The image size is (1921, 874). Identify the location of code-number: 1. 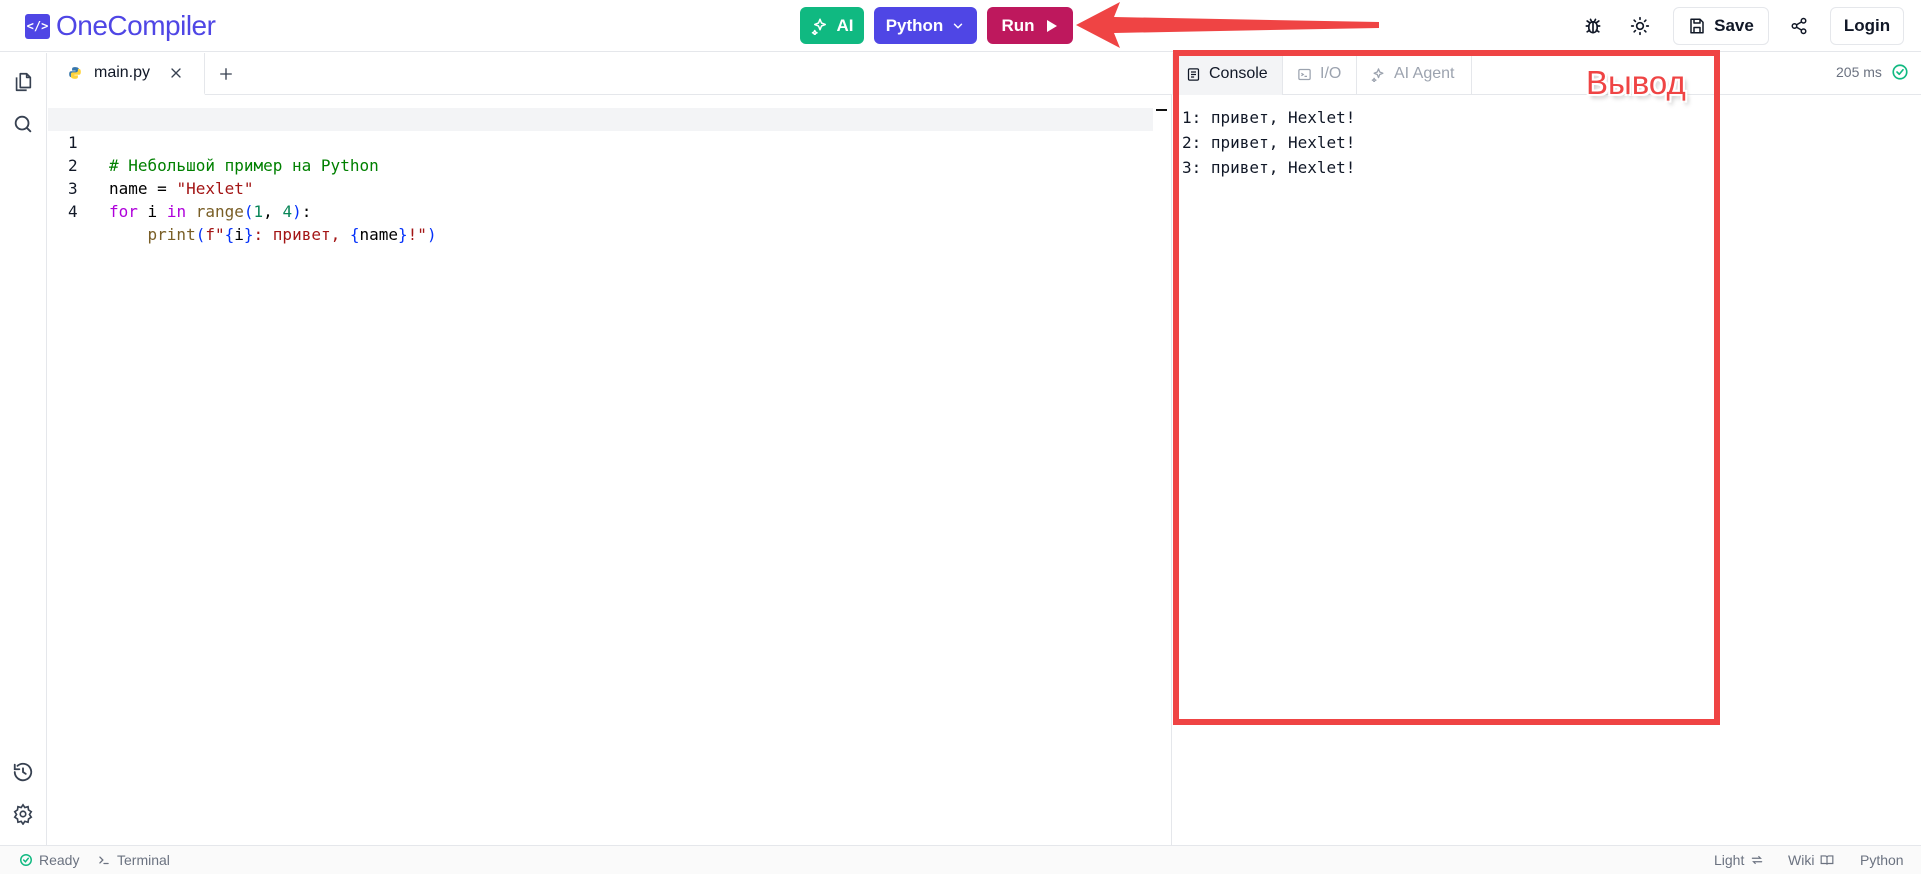
(258, 211).